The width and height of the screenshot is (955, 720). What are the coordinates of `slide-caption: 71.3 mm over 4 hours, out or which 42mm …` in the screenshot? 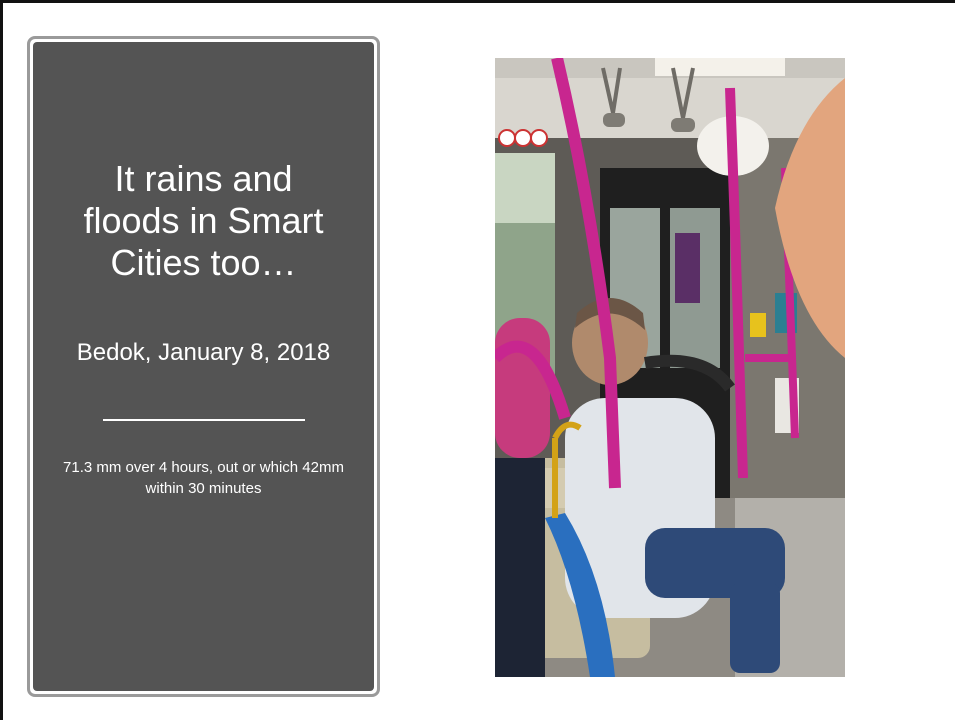 It's located at (203, 478).